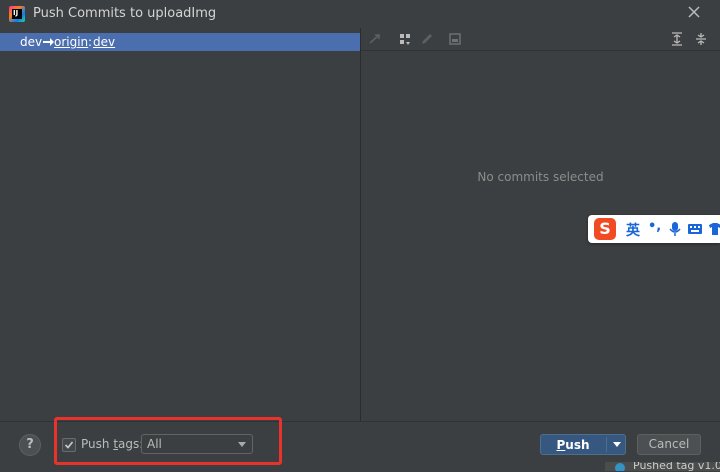  Describe the element at coordinates (71, 42) in the screenshot. I see `remote-name-link: origin` at that location.